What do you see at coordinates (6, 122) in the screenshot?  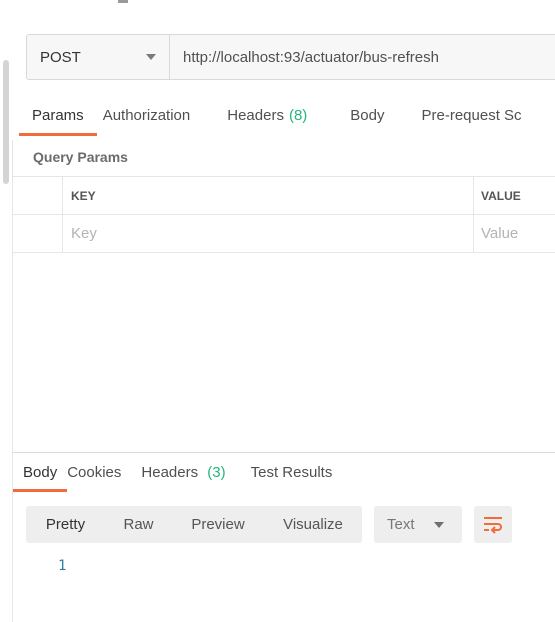 I see `left-scrollbar-thumb` at bounding box center [6, 122].